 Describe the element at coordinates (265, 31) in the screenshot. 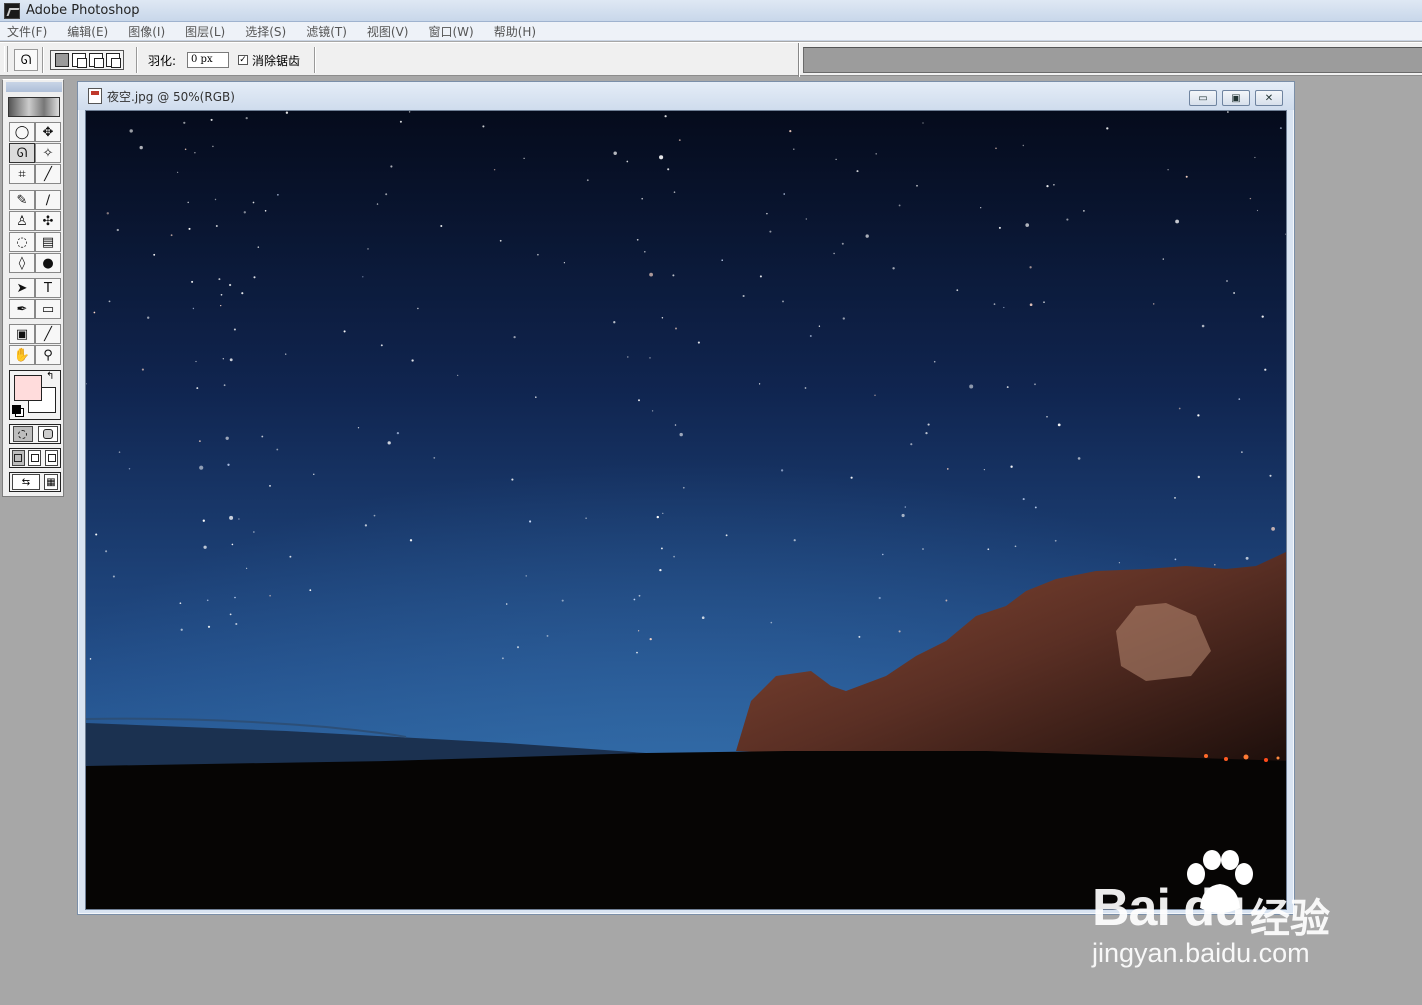

I see `menu-select: 选择(S)` at that location.